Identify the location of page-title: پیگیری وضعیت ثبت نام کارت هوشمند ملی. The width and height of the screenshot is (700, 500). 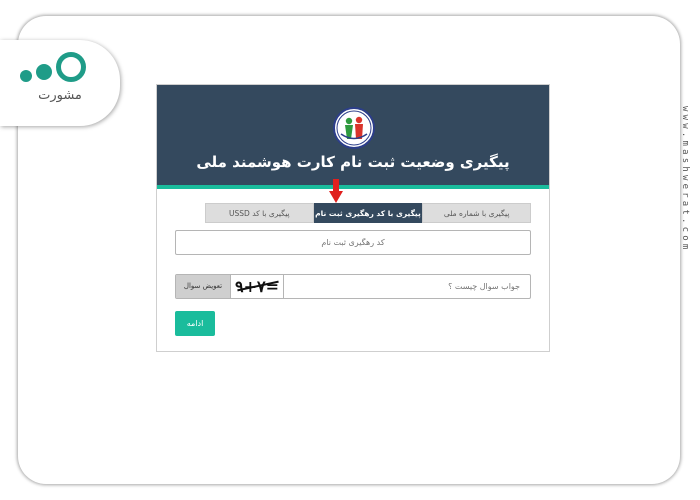
(353, 162).